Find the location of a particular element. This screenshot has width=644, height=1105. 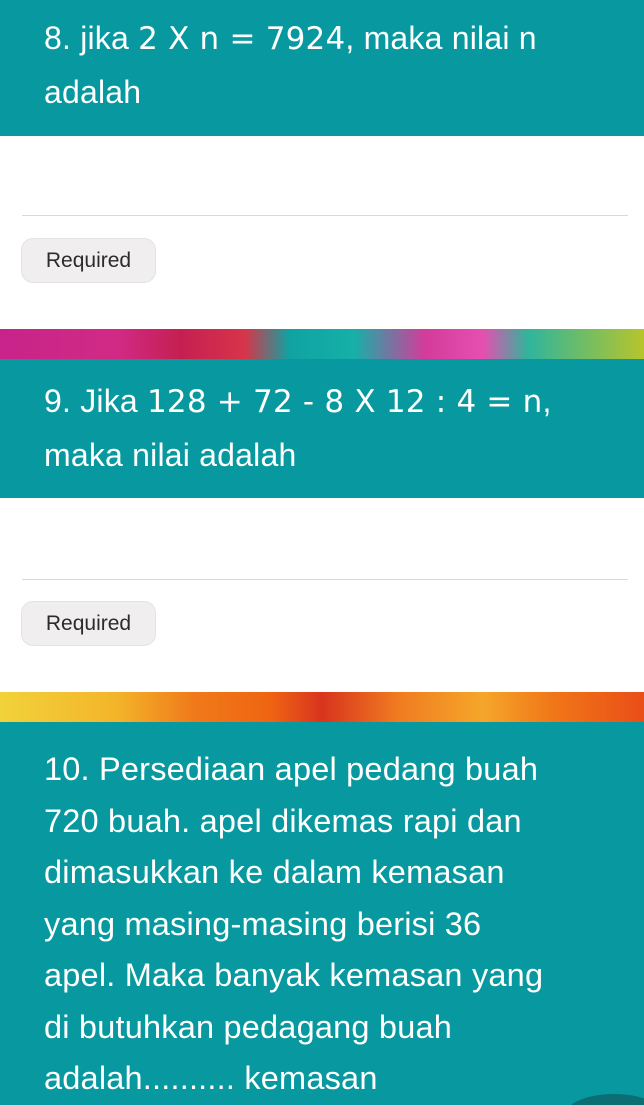

question-9-line-1: 9. Jika 128 + 72 - 8 X 12 : 4 = n, is located at coordinates (334, 402).